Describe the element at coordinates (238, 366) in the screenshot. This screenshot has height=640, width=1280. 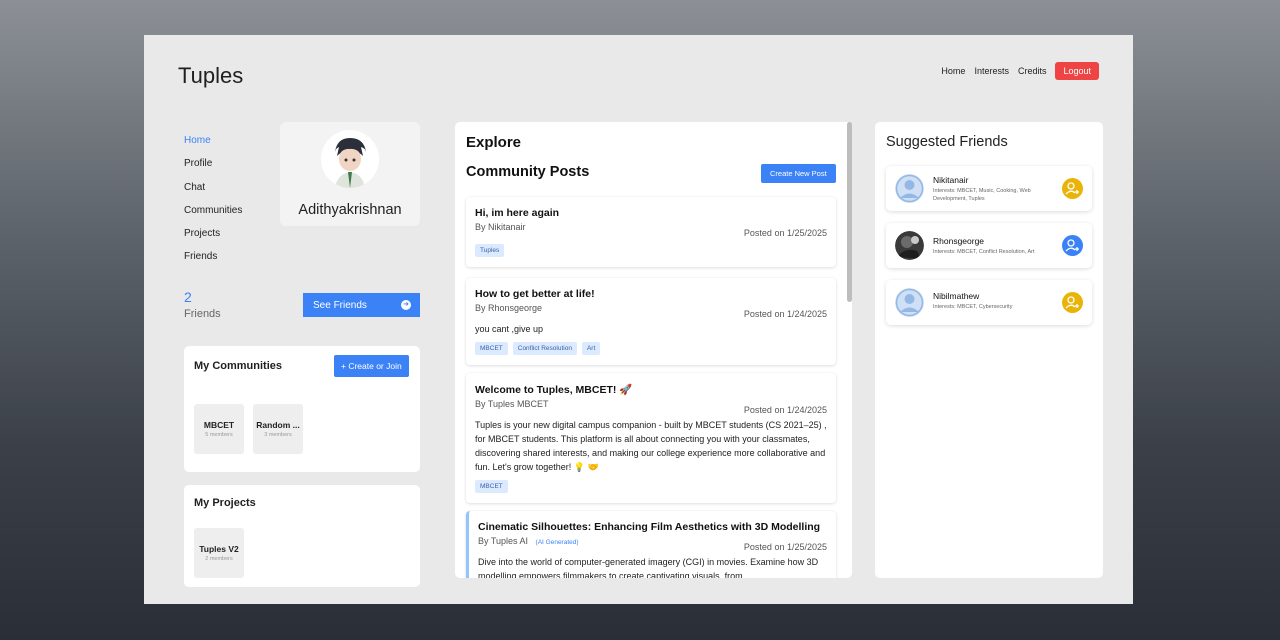
I see `my-communities-title: My Communities` at that location.